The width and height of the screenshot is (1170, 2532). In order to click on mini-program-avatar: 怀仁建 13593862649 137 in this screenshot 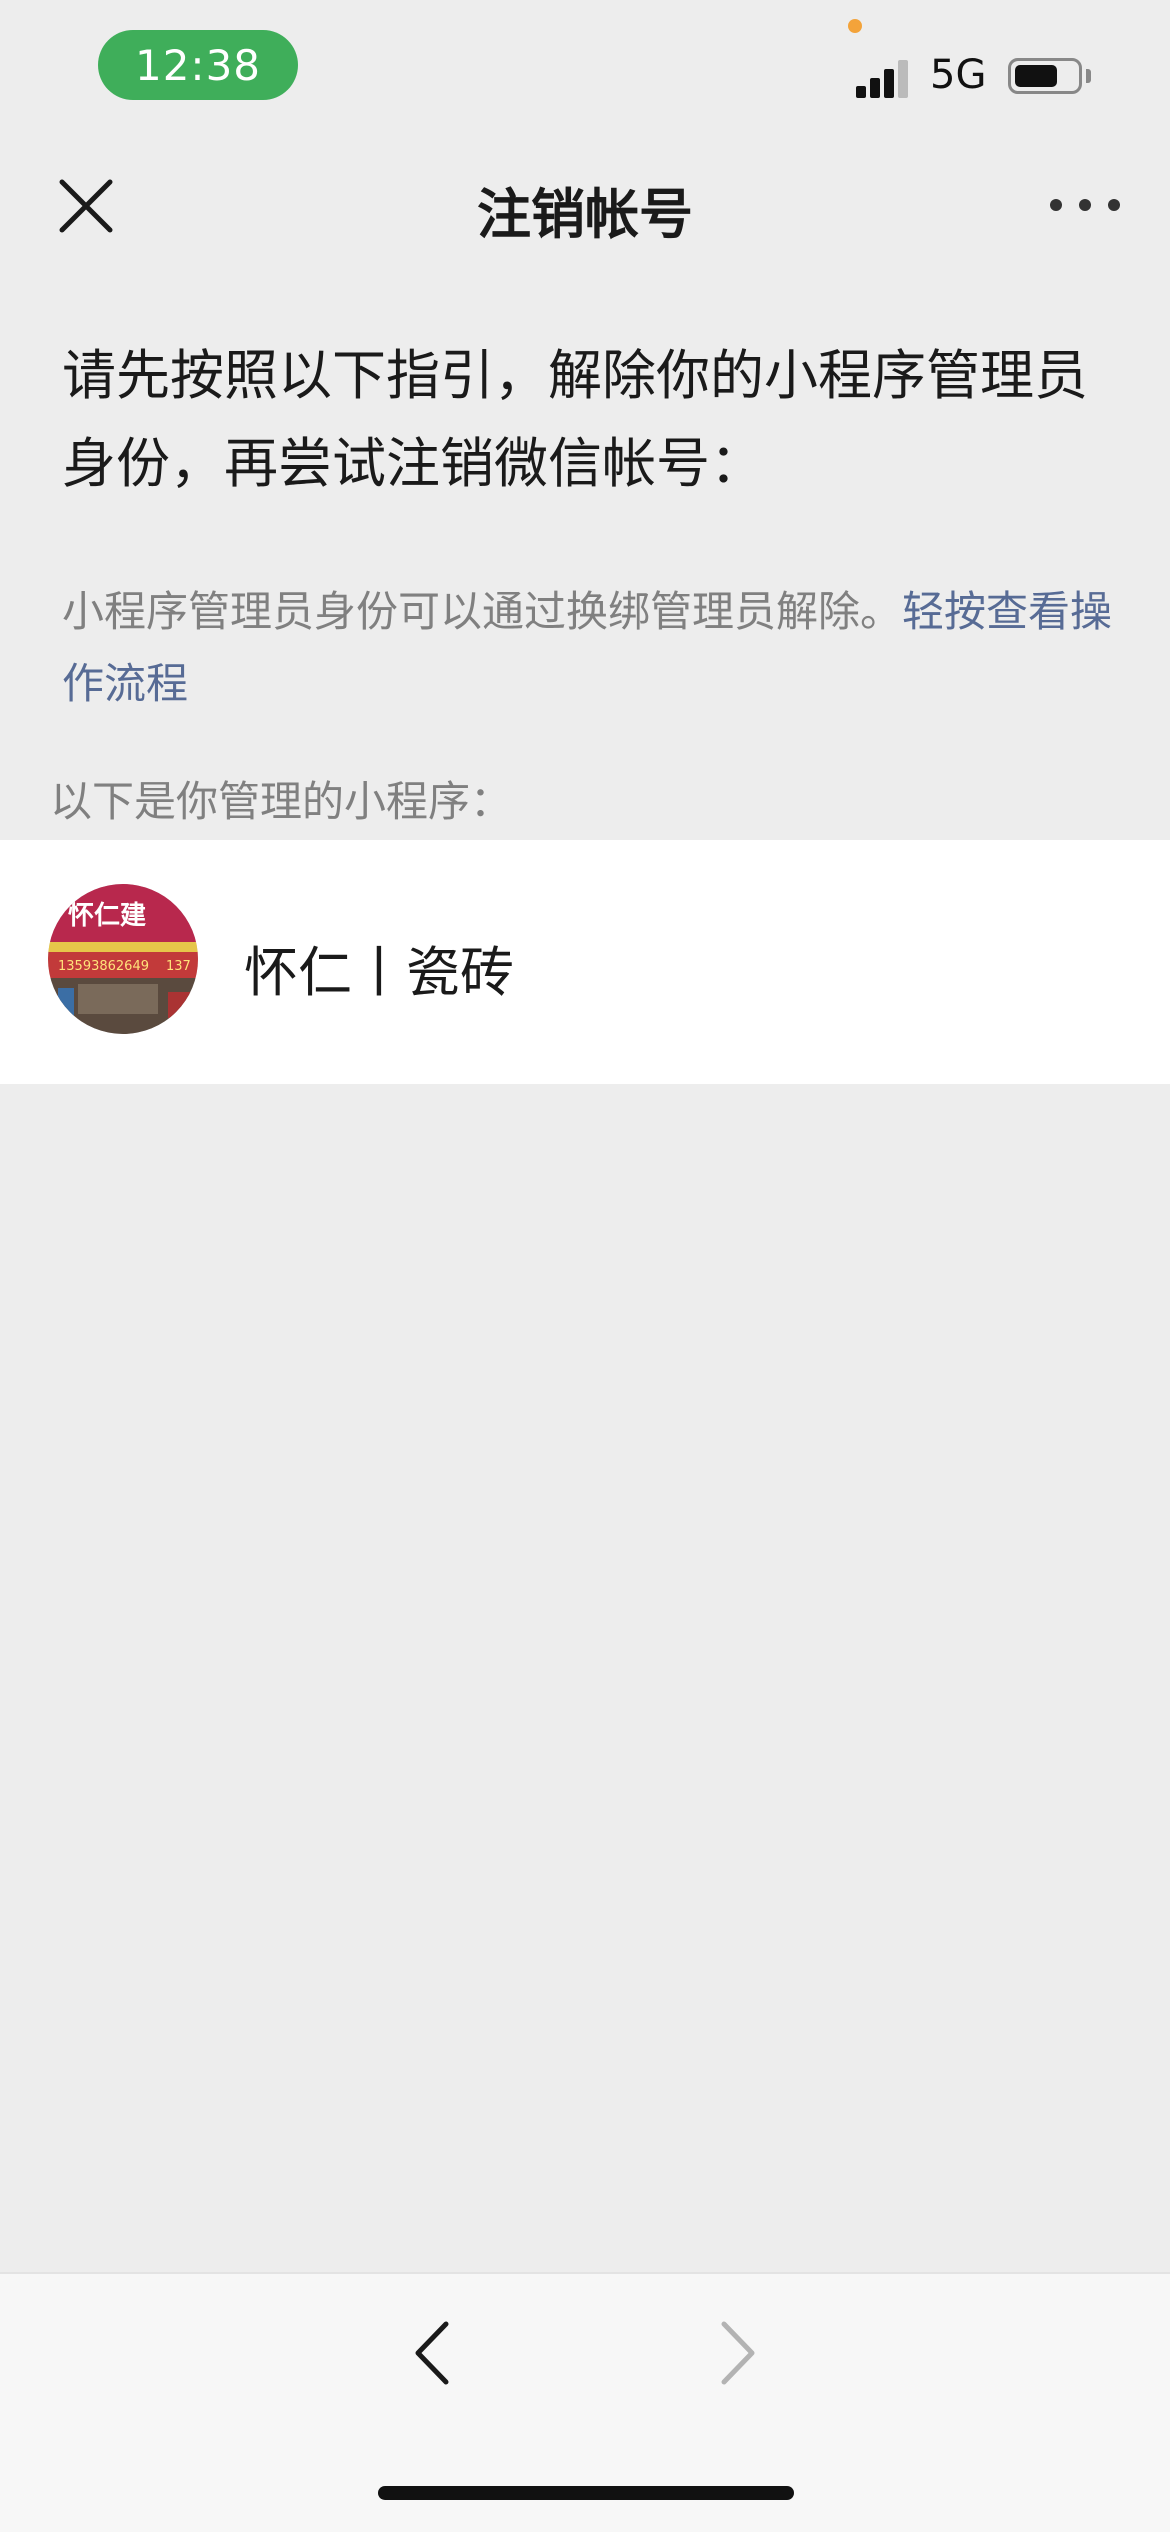, I will do `click(123, 959)`.